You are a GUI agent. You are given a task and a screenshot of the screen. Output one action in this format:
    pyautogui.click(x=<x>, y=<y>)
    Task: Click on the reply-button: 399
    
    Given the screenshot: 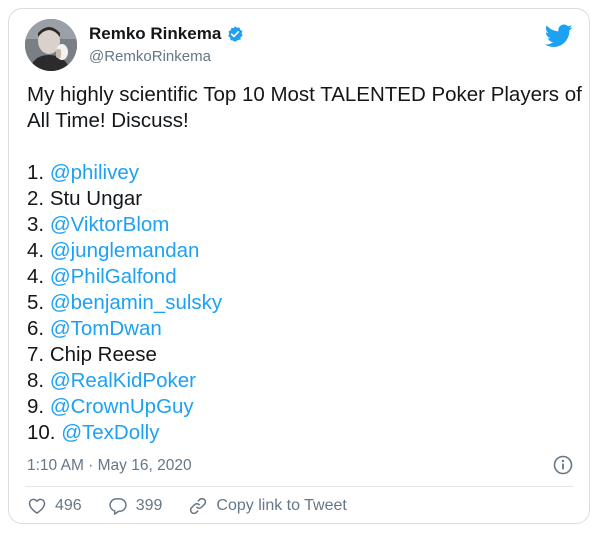 What is the action you would take?
    pyautogui.click(x=135, y=506)
    